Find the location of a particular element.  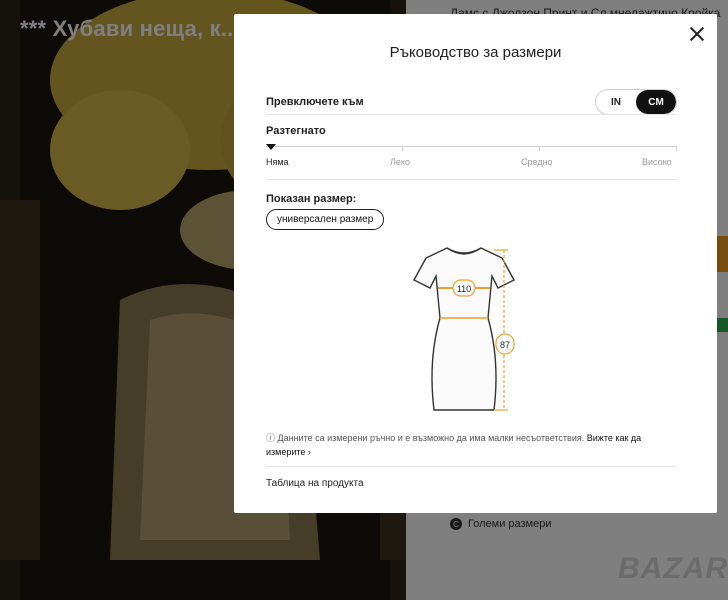

length-measurement: 87 is located at coordinates (505, 345).